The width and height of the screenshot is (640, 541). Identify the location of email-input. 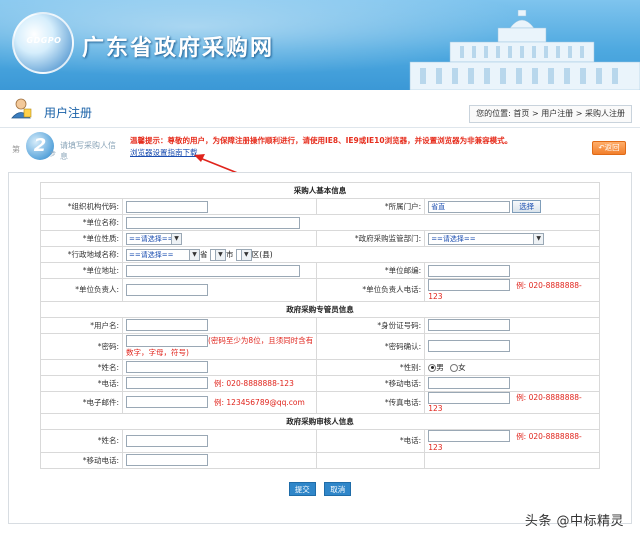
(167, 402).